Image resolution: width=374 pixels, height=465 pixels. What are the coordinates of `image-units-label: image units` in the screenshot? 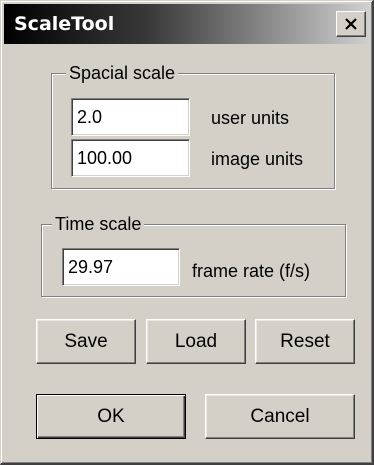 It's located at (257, 159).